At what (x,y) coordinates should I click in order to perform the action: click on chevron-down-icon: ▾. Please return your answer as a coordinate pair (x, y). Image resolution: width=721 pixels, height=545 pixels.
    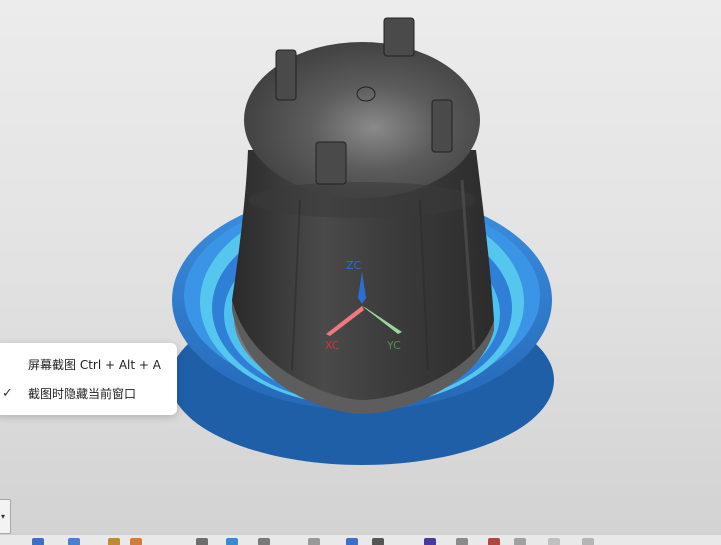
    Looking at the image, I should click on (3, 516).